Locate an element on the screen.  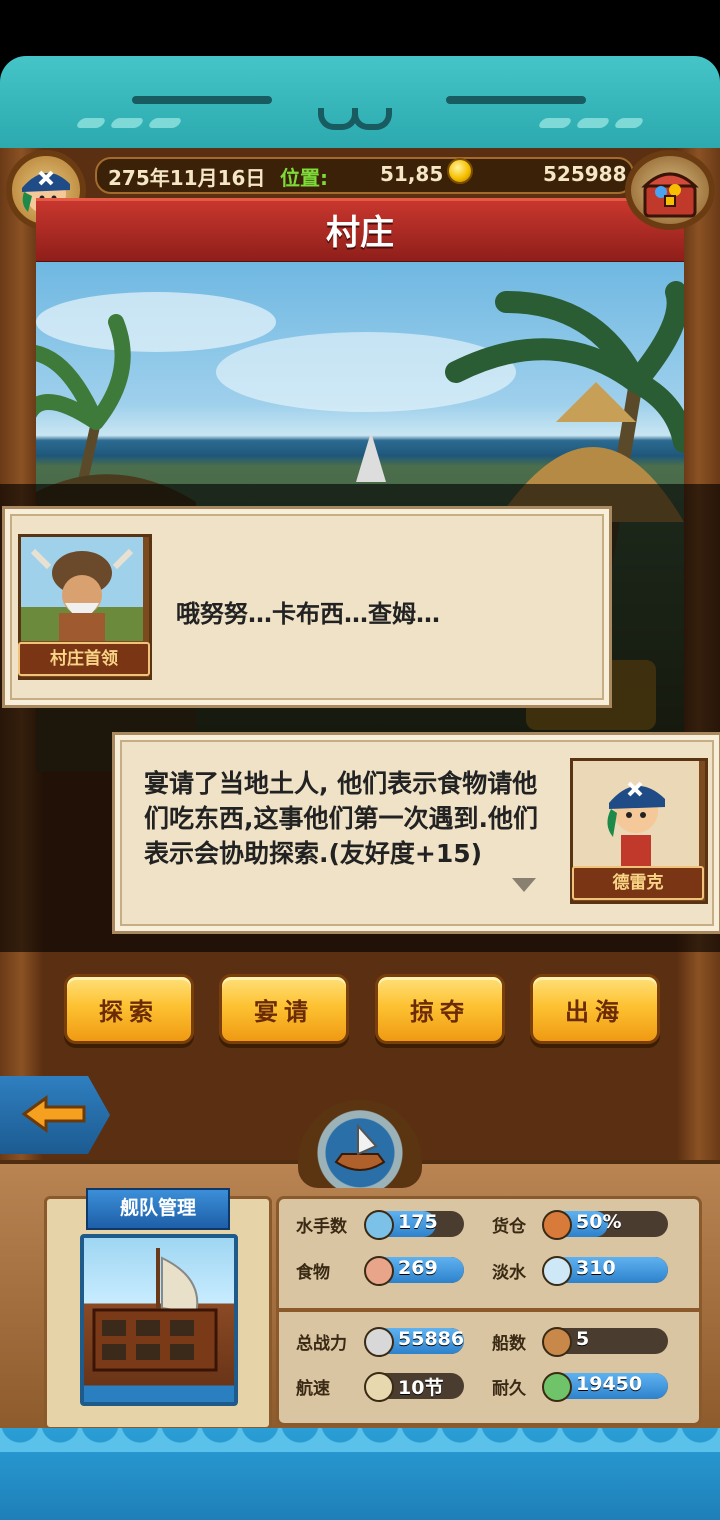
stat-value: 269 is located at coordinates (418, 1268).